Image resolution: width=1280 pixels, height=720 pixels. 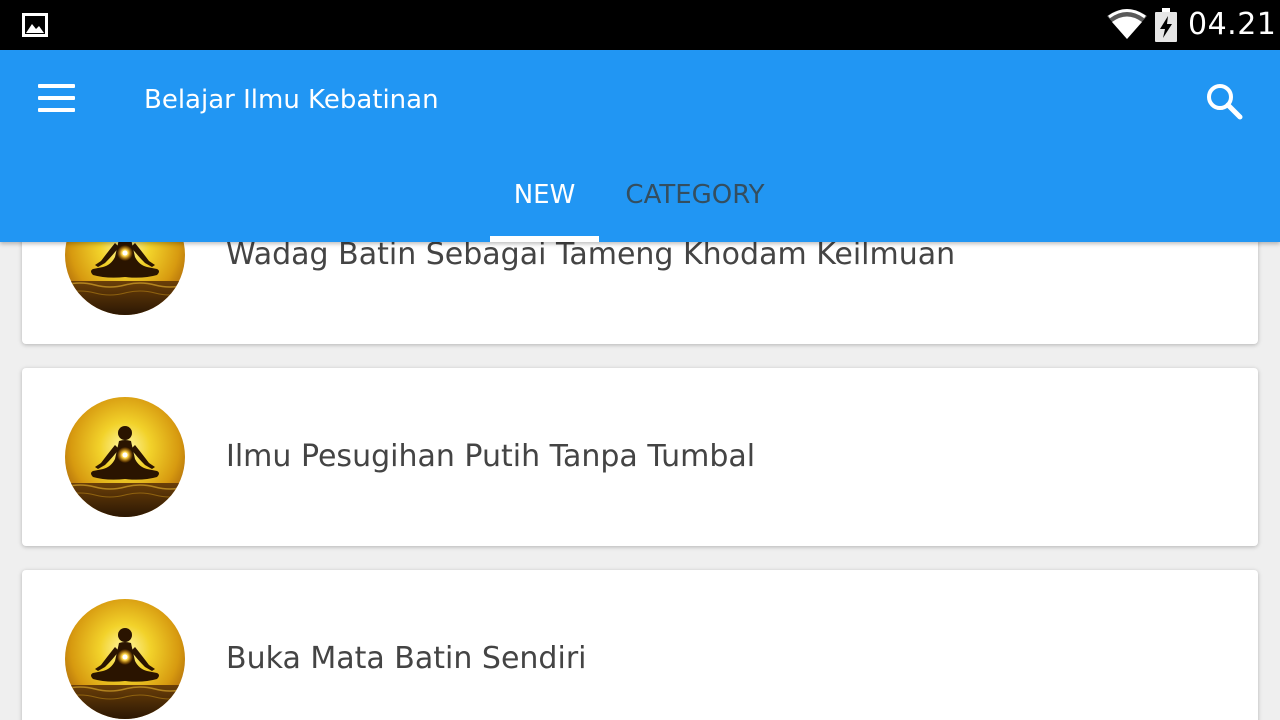 I want to click on app-title: Belajar Ilmu Kebatinan, so click(x=291, y=100).